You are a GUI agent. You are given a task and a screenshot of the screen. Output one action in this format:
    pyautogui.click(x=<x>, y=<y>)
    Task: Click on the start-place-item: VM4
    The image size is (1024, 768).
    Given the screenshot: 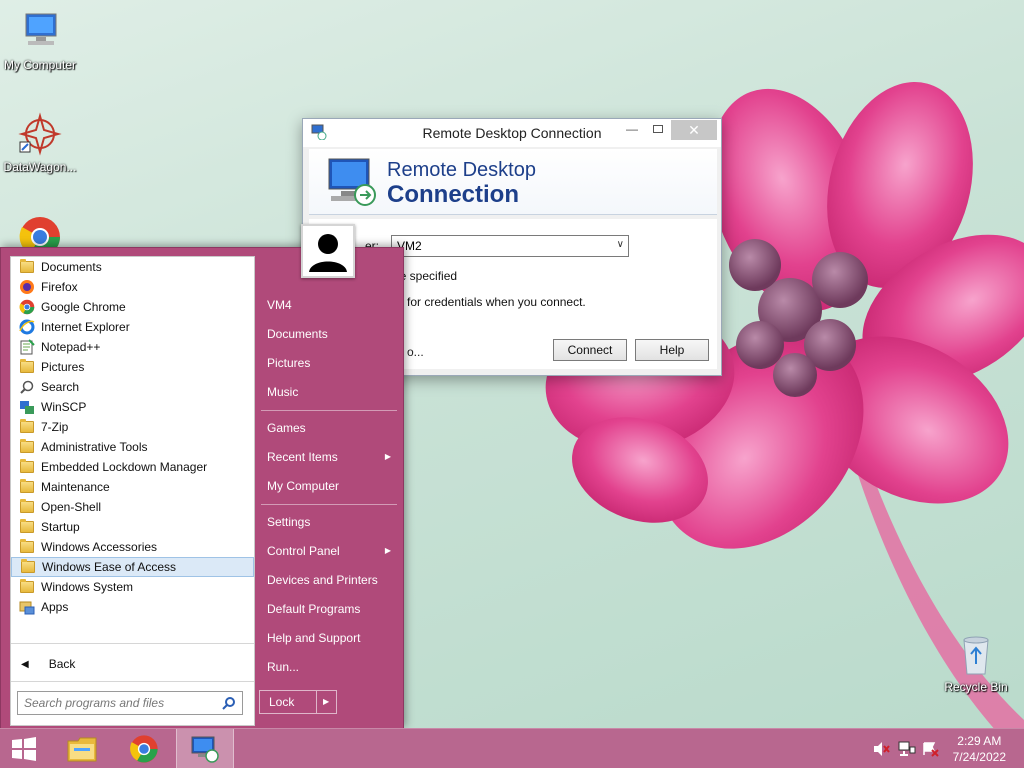 What is the action you would take?
    pyautogui.click(x=329, y=305)
    